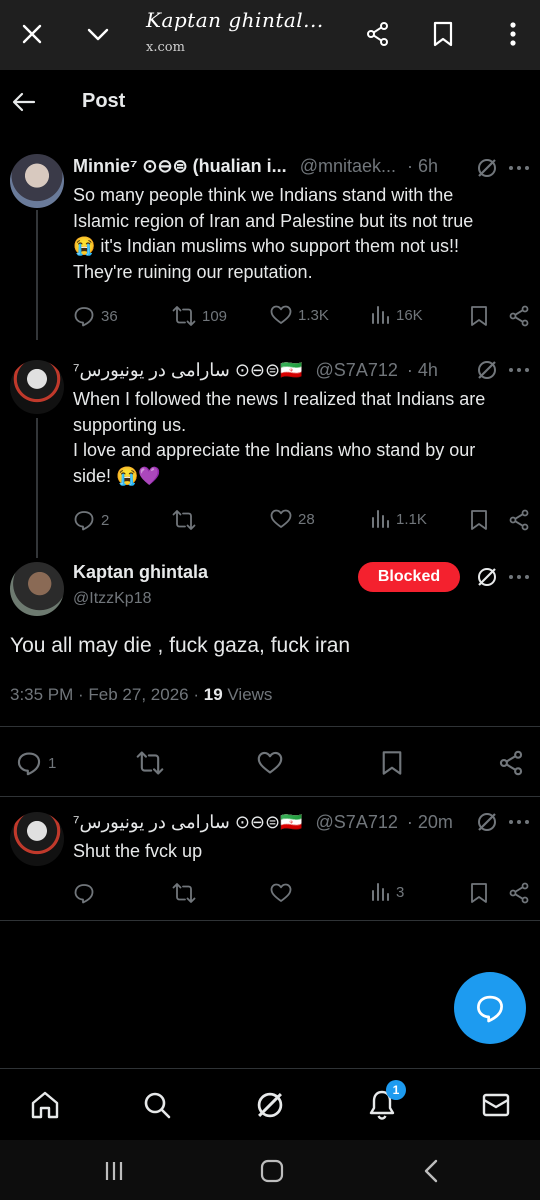  I want to click on reply-count: 1, so click(52, 763).